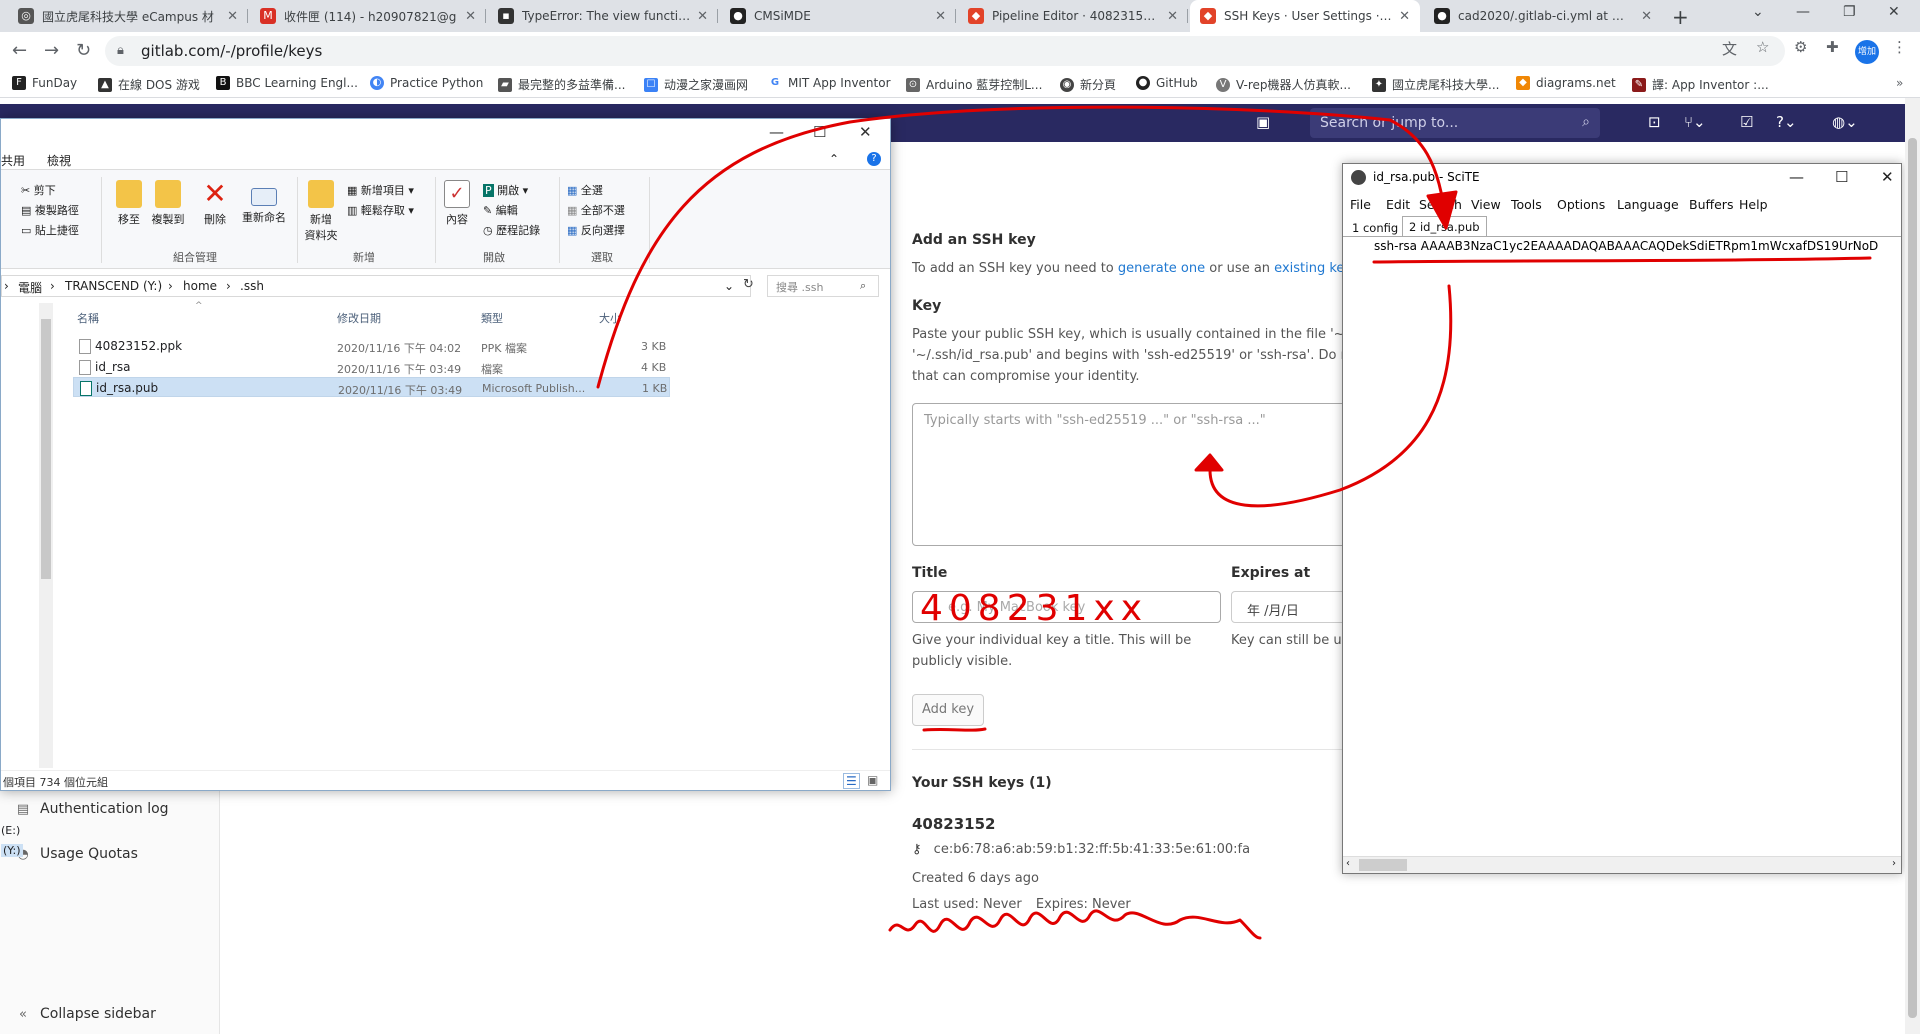  What do you see at coordinates (128, 16) in the screenshot?
I see `tab-ecampus: ◎ 國立虎尾科技大學 eCampus 材 ✕` at bounding box center [128, 16].